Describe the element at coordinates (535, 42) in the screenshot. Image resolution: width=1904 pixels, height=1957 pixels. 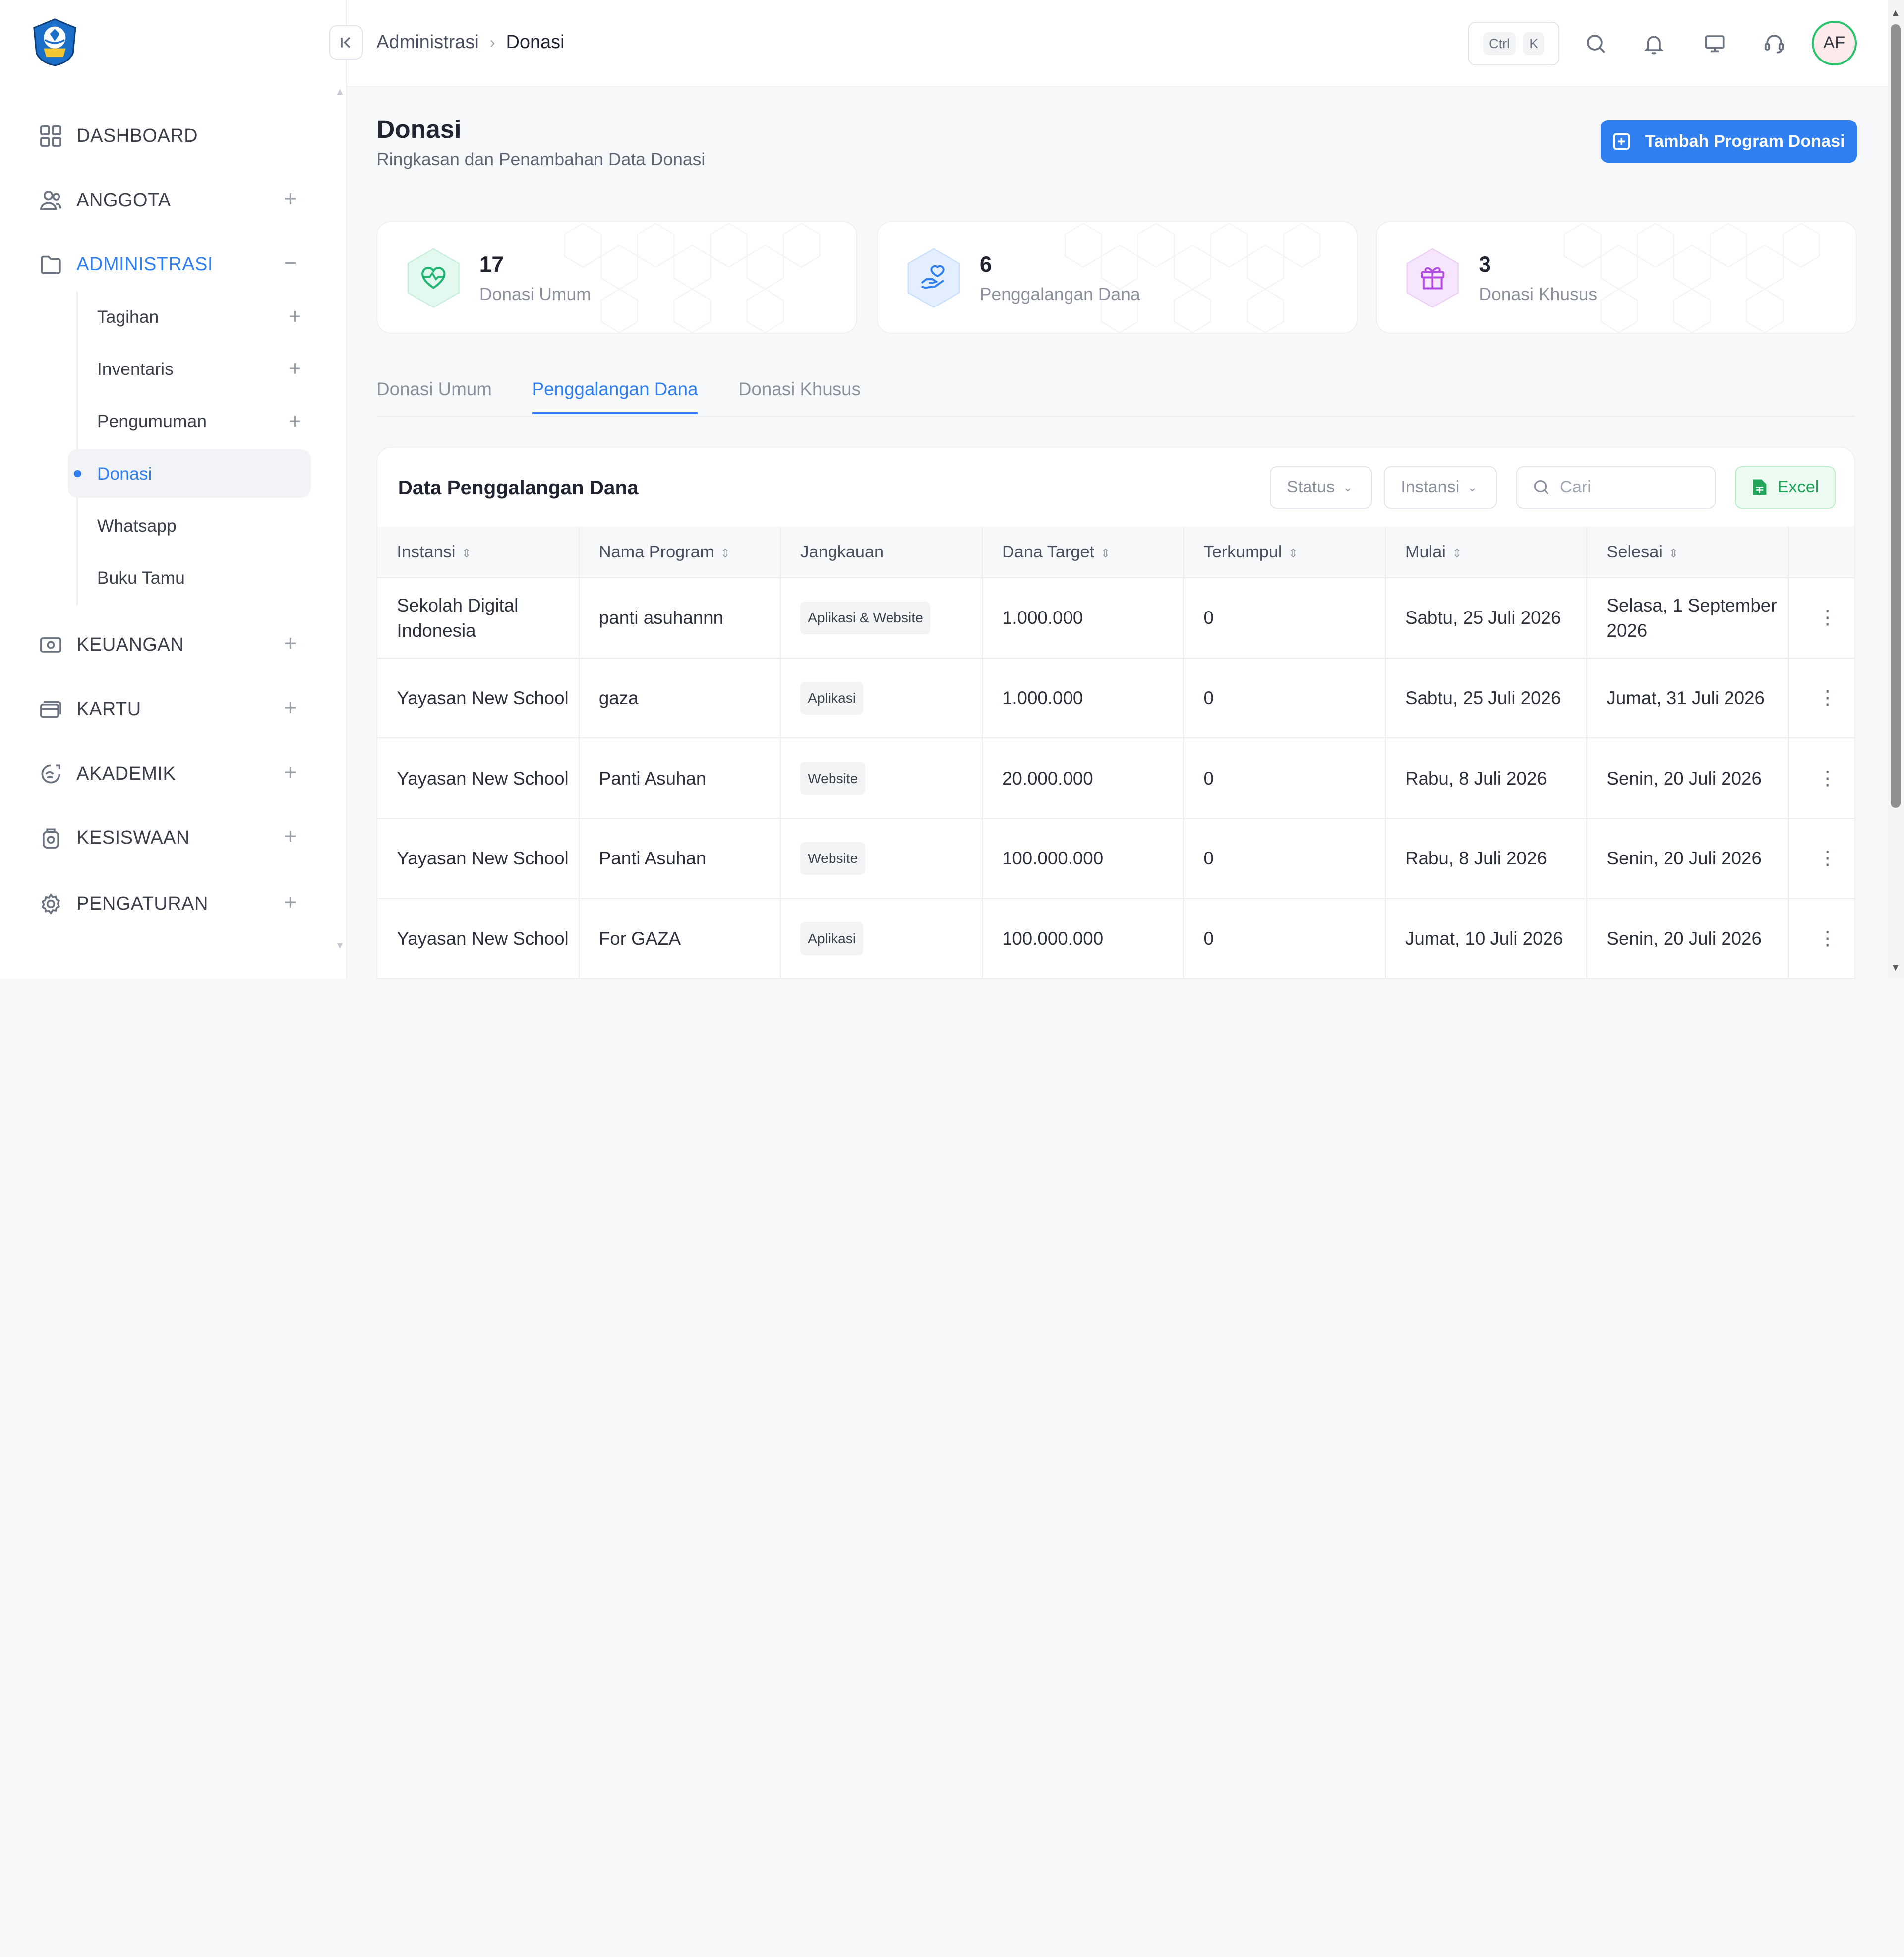
I see `breadcrumb-current: Donasi` at that location.